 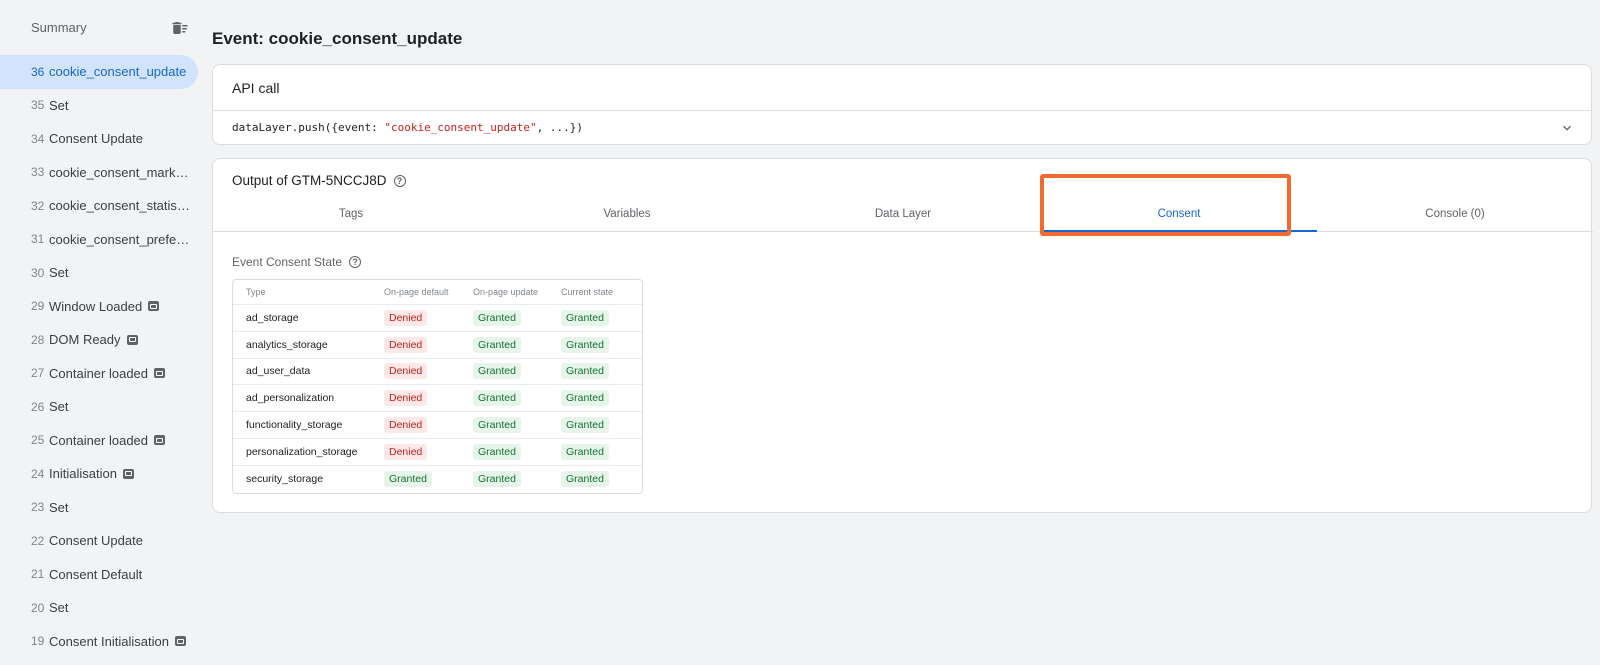 I want to click on event-label: cookie_consent_statistics, so click(x=120, y=206).